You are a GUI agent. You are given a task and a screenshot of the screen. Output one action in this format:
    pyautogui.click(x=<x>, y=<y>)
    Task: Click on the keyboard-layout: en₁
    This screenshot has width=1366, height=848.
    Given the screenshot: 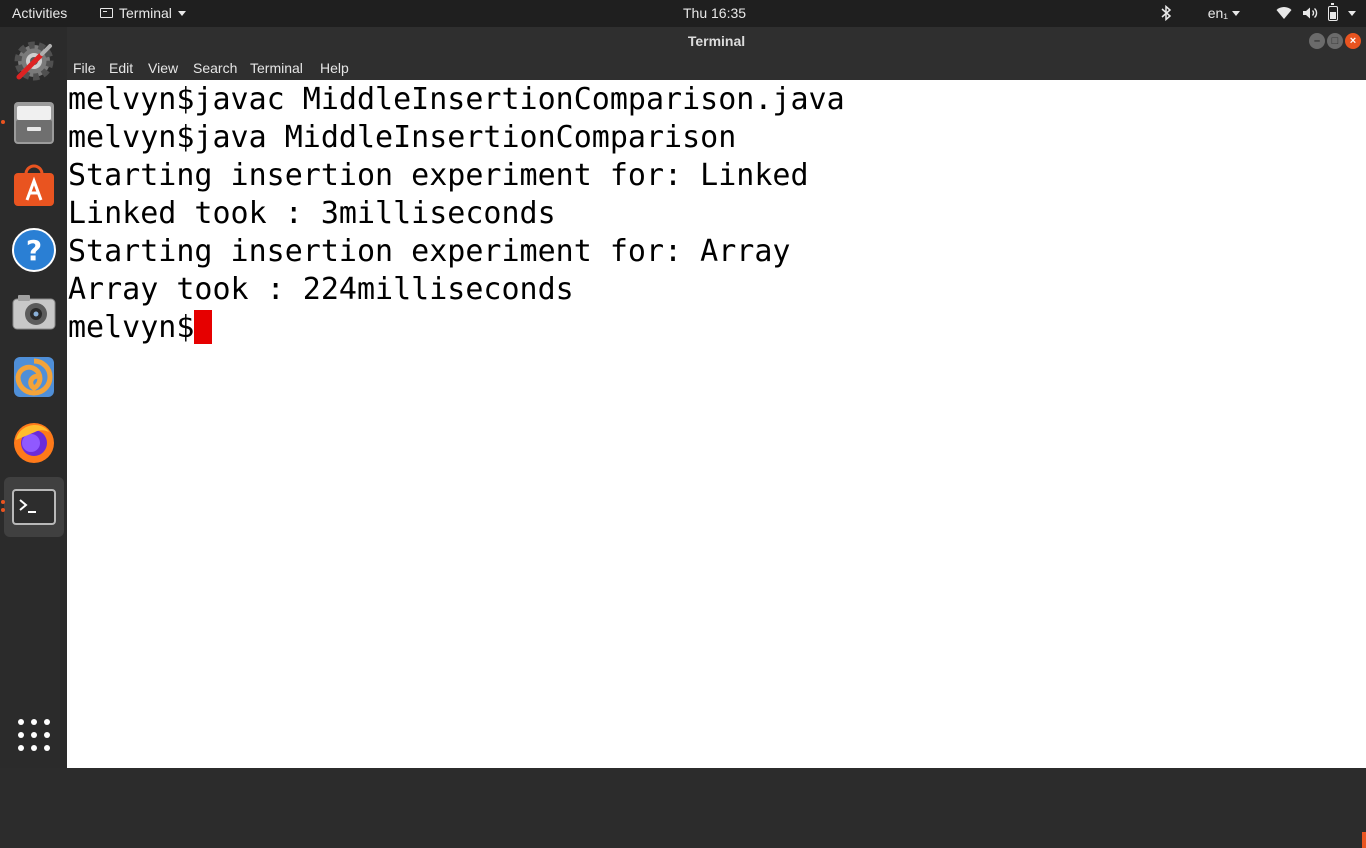 What is the action you would take?
    pyautogui.click(x=1224, y=13)
    